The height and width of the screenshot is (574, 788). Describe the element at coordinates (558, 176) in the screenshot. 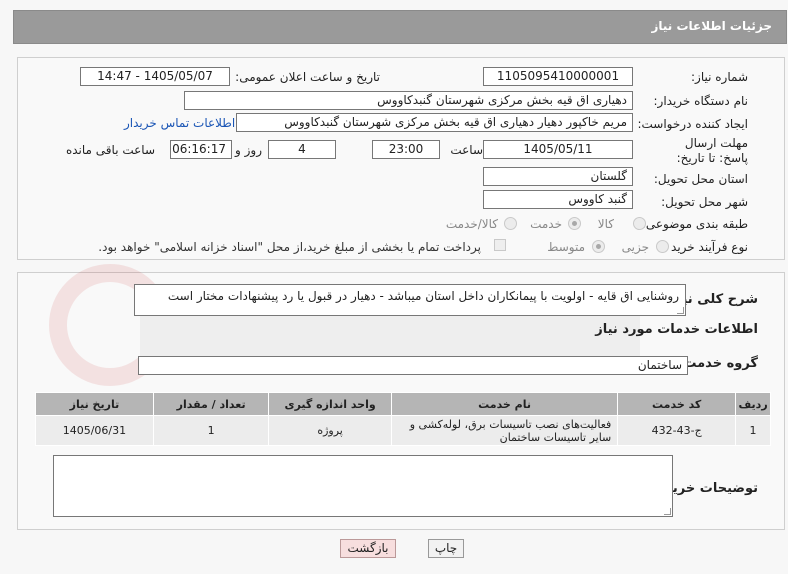

I see `province-field: گلستان` at that location.